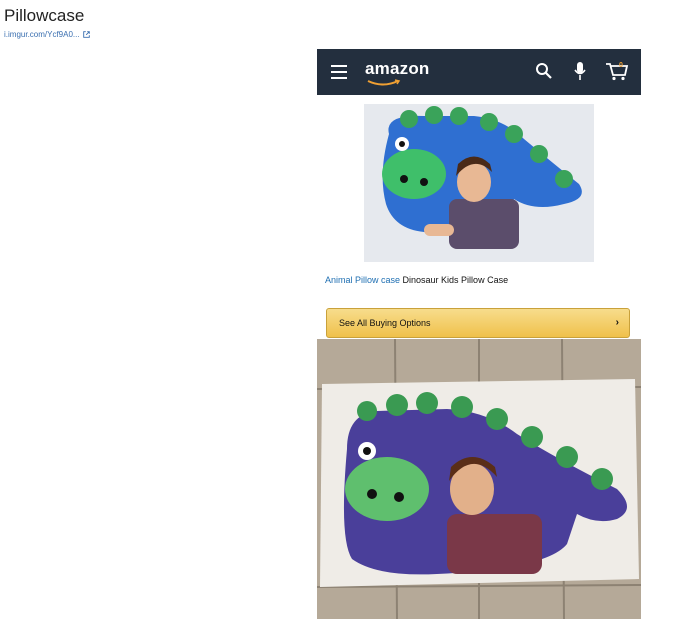 The height and width of the screenshot is (619, 700). Describe the element at coordinates (44, 15) in the screenshot. I see `post-title: Pillowcase` at that location.